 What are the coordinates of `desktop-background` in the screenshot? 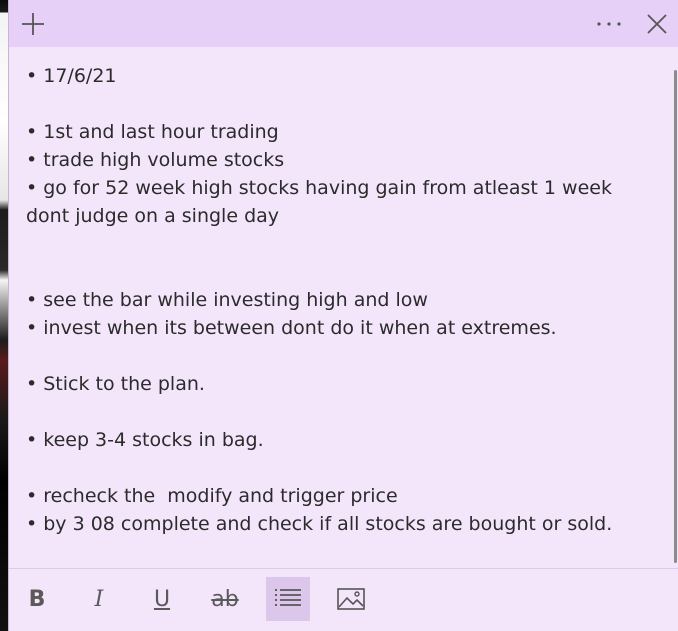 It's located at (4, 315).